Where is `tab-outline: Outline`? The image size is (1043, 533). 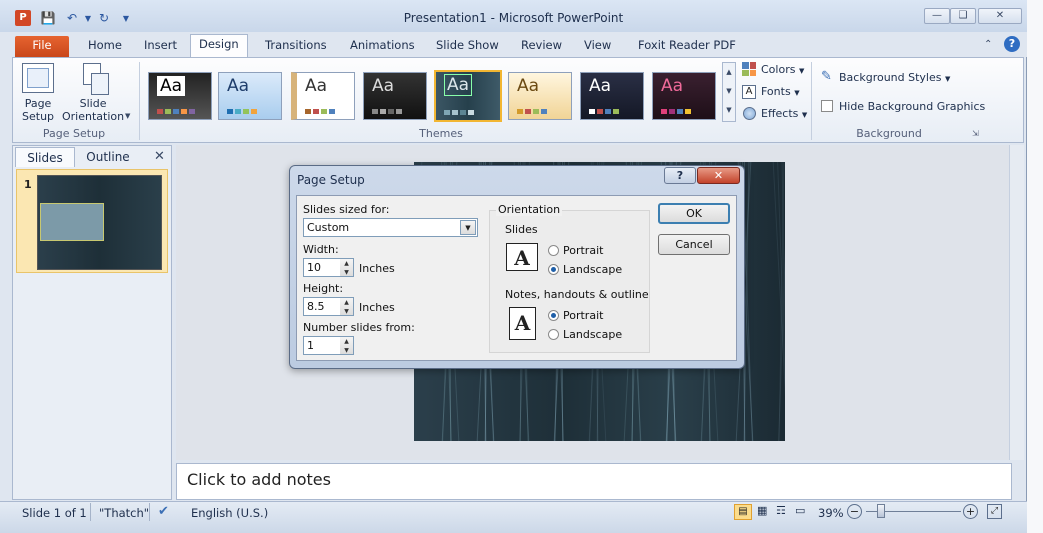 tab-outline: Outline is located at coordinates (108, 157).